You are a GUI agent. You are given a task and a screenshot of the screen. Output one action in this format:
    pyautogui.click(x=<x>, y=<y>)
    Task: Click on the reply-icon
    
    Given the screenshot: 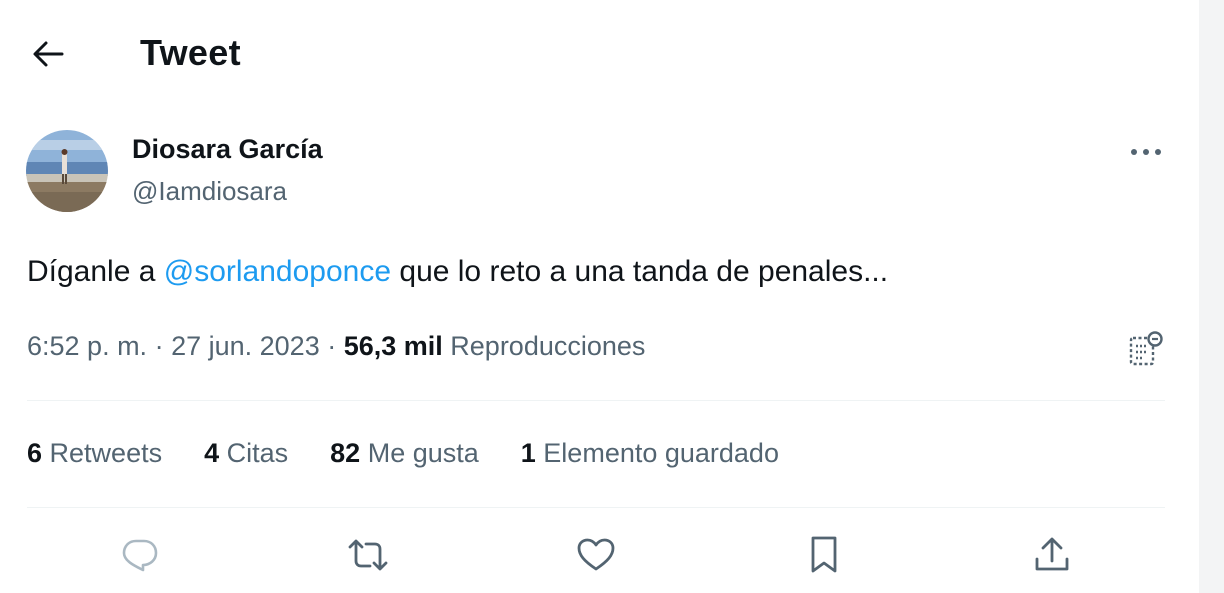 What is the action you would take?
    pyautogui.click(x=140, y=555)
    